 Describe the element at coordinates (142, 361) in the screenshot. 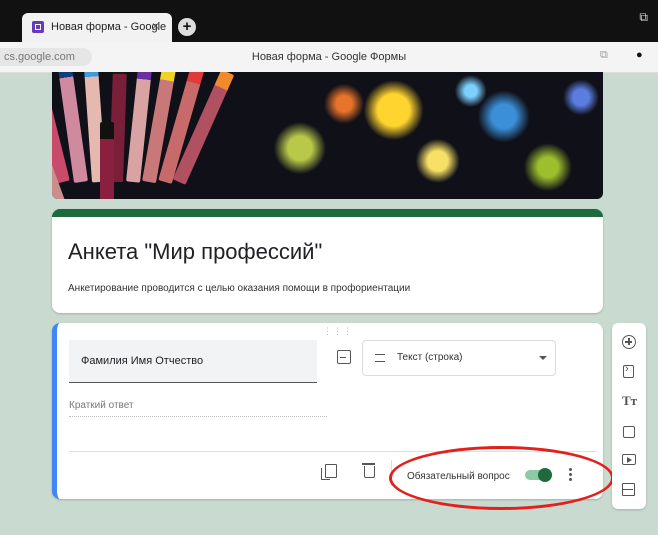

I see `question-title: Фамилия Имя Отчество` at that location.